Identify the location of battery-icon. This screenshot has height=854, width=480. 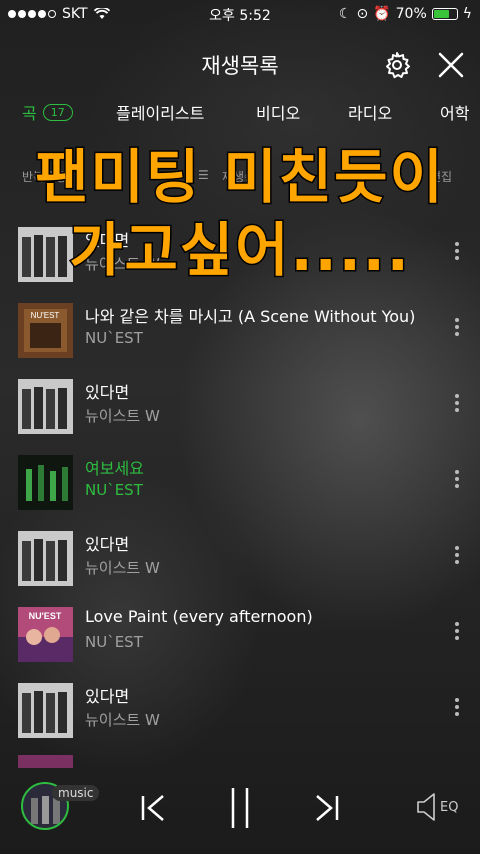
(444, 14).